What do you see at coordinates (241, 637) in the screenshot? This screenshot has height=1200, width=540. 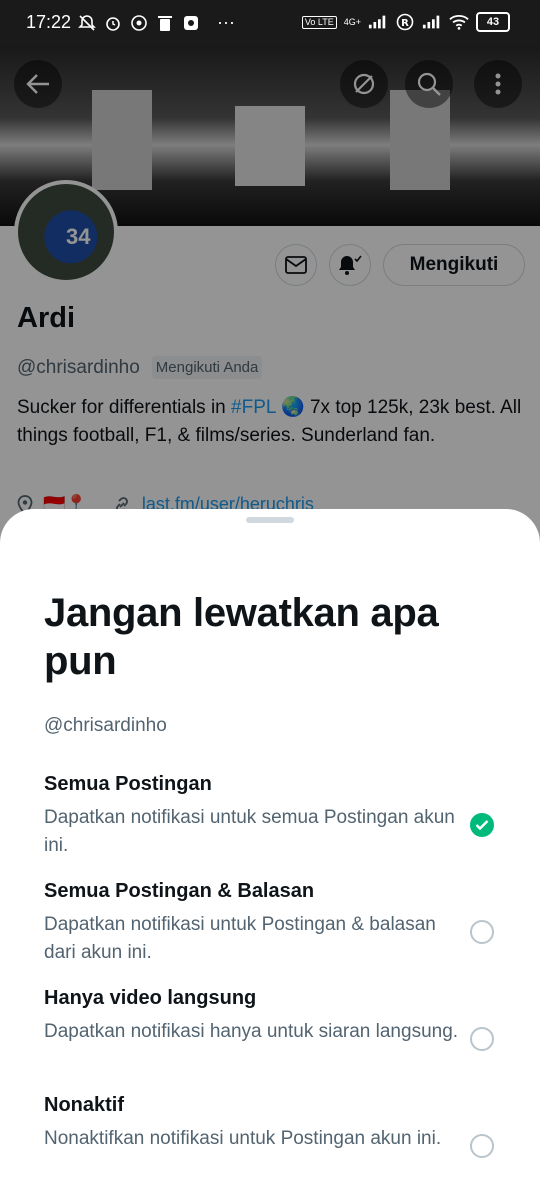 I see `sheet-title: Jangan lewatkan apa pun` at bounding box center [241, 637].